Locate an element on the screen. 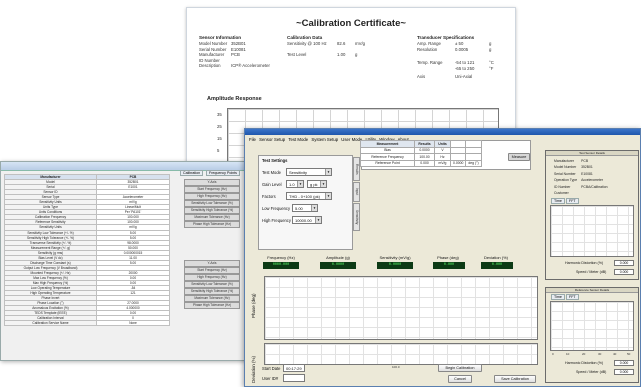  start-date-value: 00:17:29 is located at coordinates (294, 368).